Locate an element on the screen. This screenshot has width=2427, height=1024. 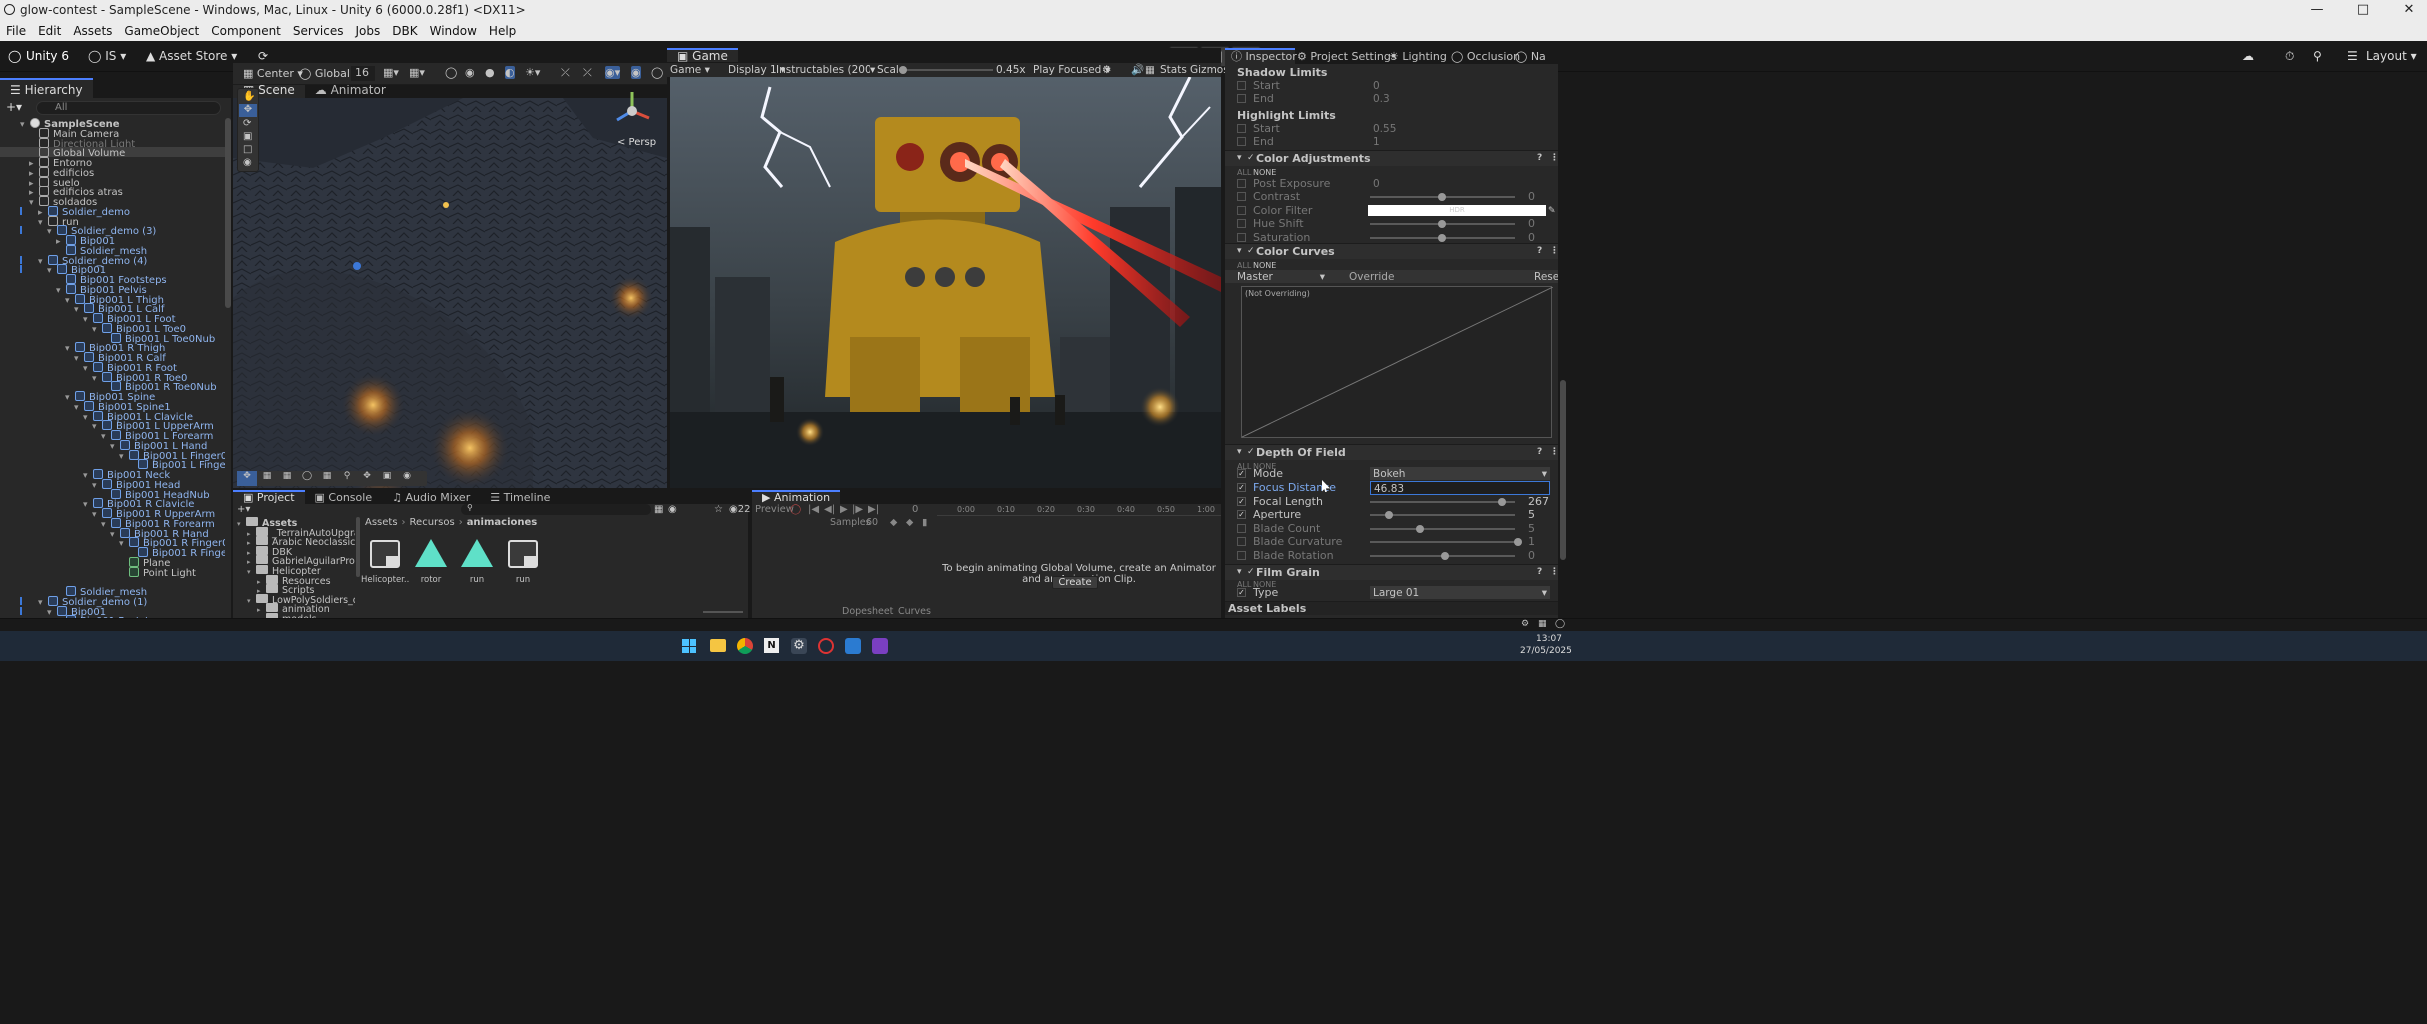
hierarchy-row: Soldier_mesh is located at coordinates (112, 250).